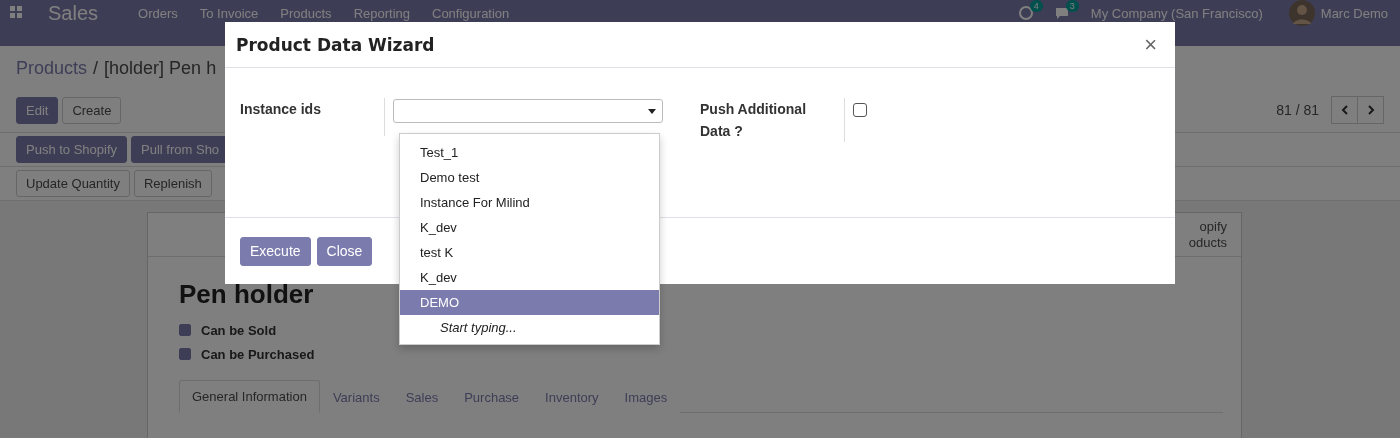 The height and width of the screenshot is (438, 1400). Describe the element at coordinates (52, 68) in the screenshot. I see `breadcrumb-link: Products` at that location.